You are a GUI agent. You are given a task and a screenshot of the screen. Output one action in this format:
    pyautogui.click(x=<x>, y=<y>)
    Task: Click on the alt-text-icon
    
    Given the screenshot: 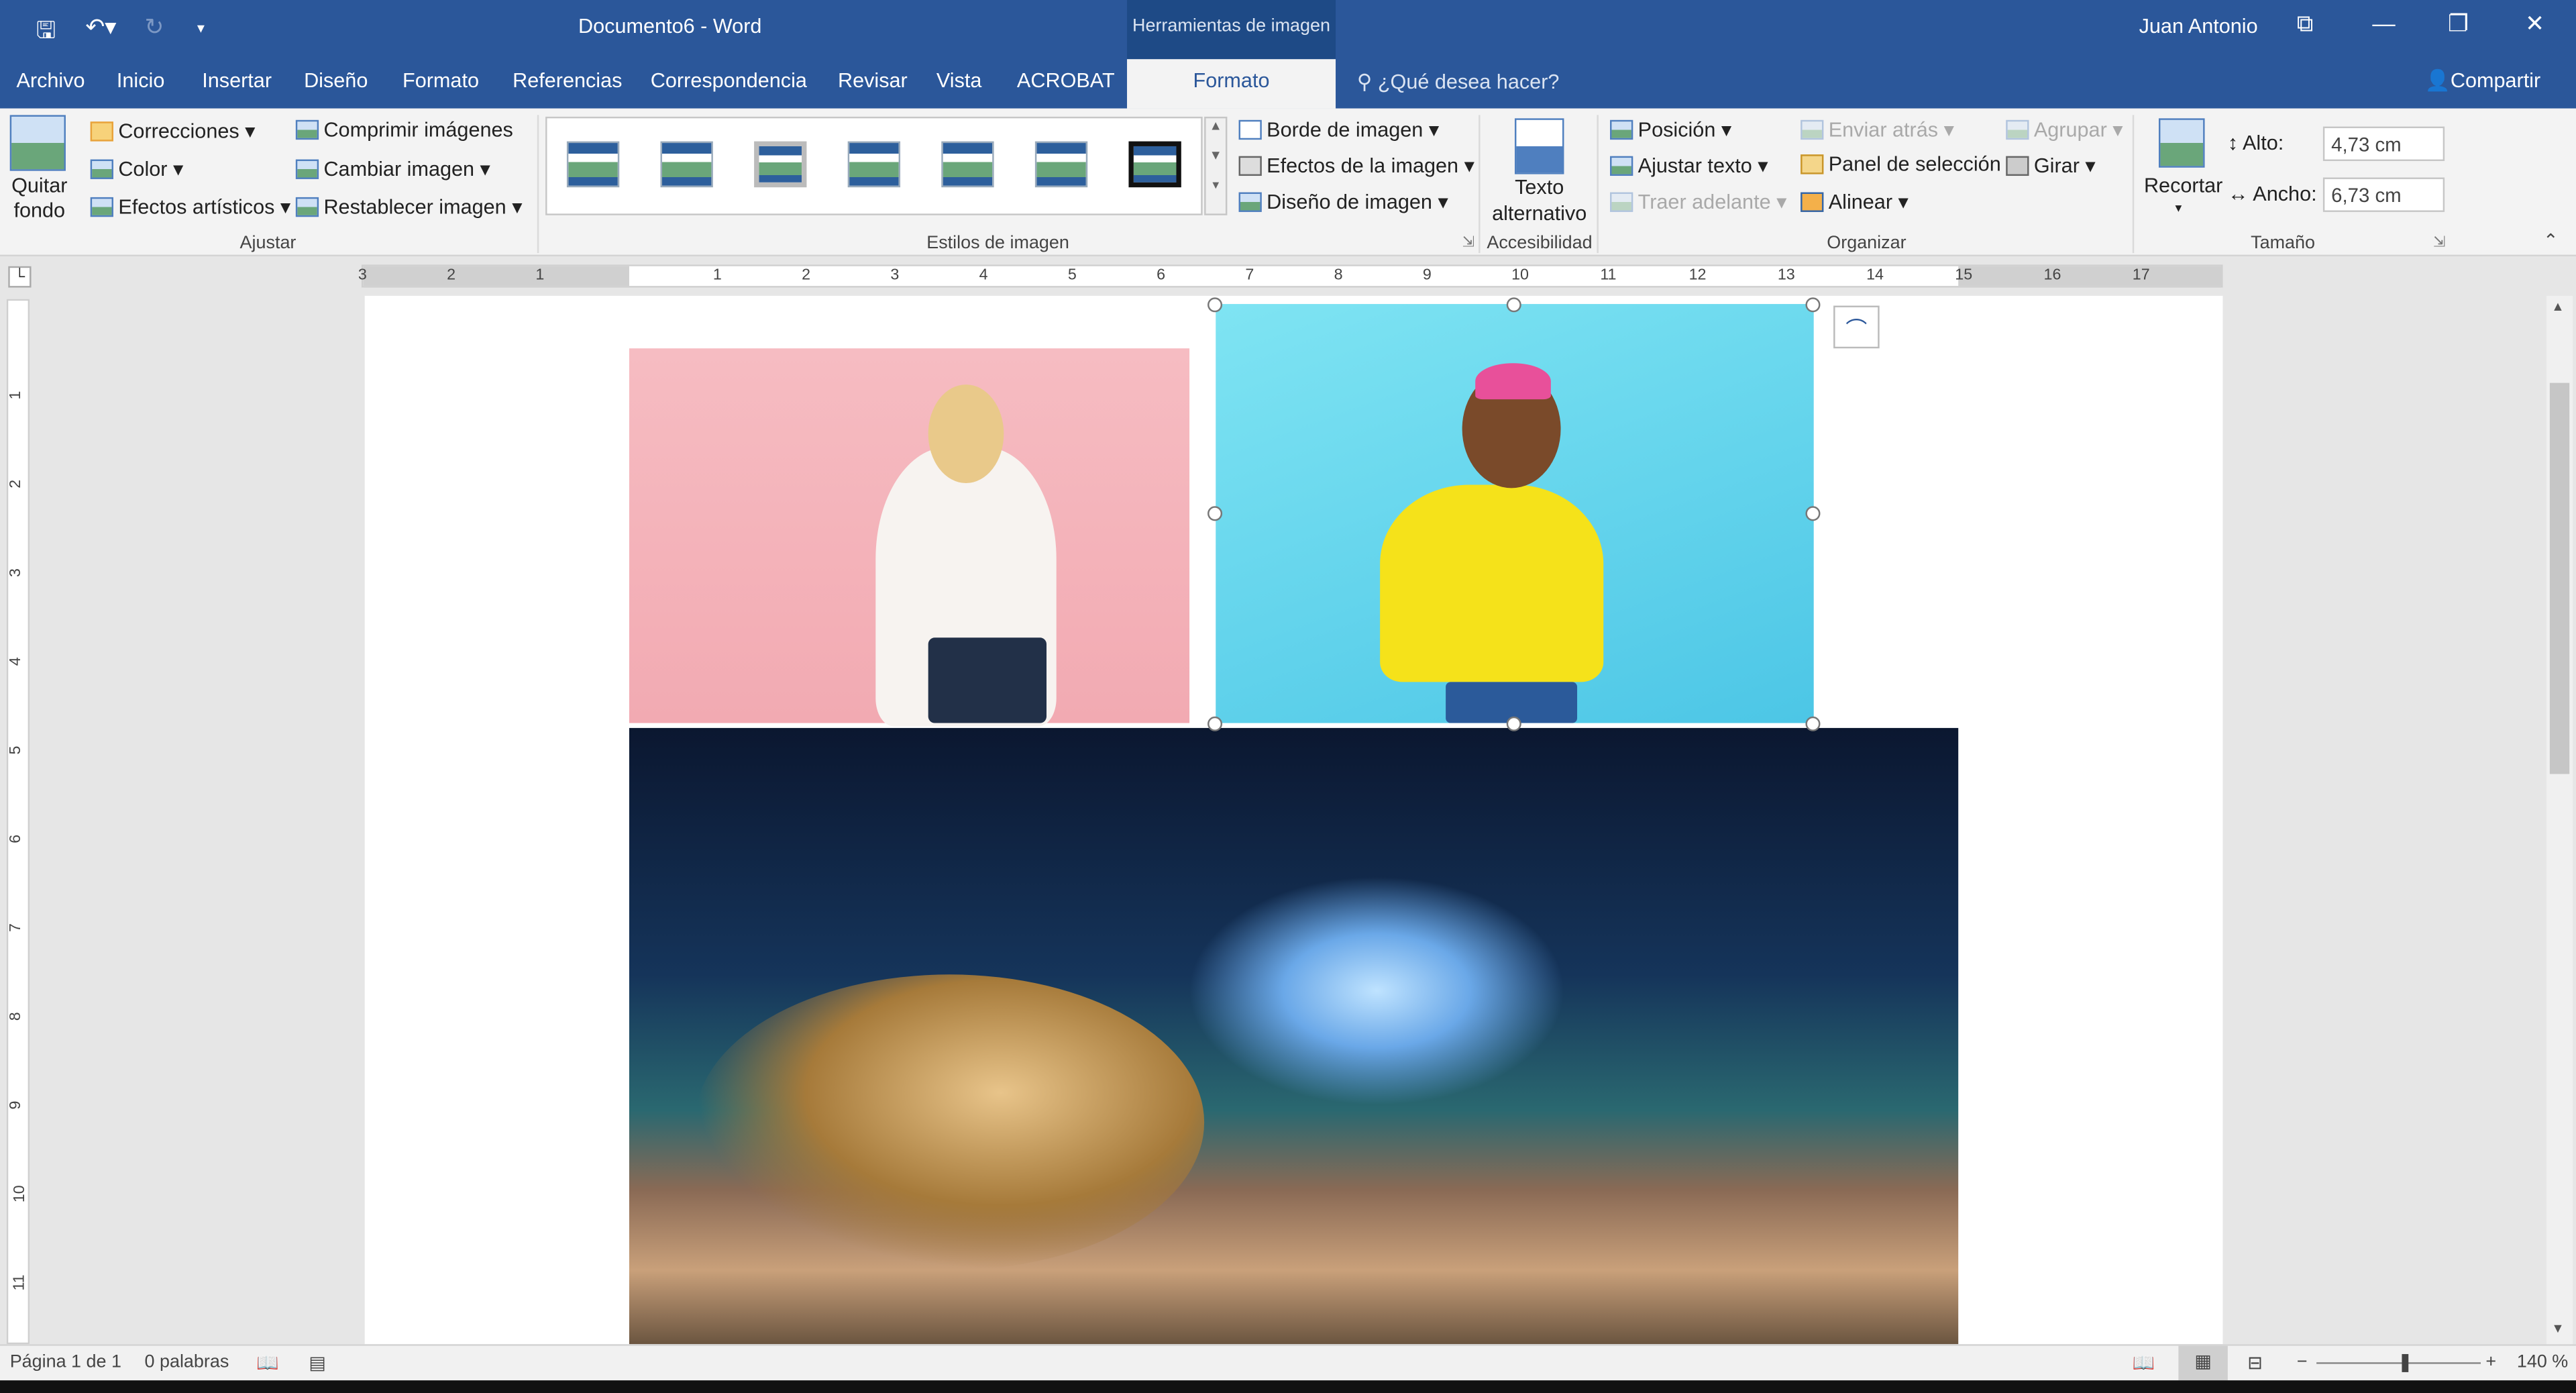 What is the action you would take?
    pyautogui.click(x=1539, y=146)
    